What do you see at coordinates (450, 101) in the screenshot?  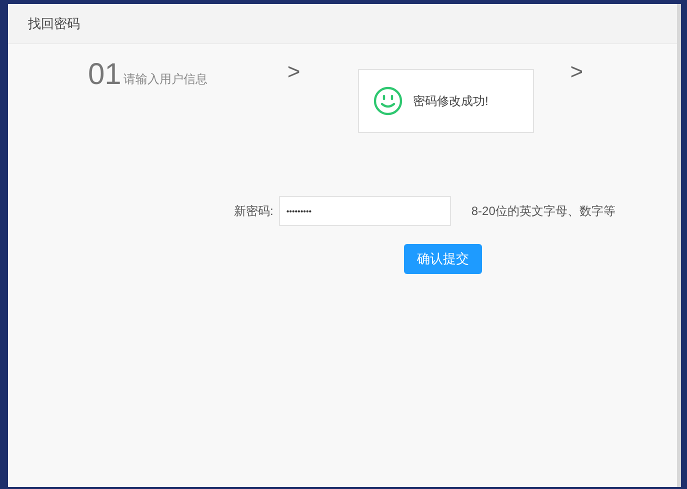 I see `toast-message: 密码修改成功!` at bounding box center [450, 101].